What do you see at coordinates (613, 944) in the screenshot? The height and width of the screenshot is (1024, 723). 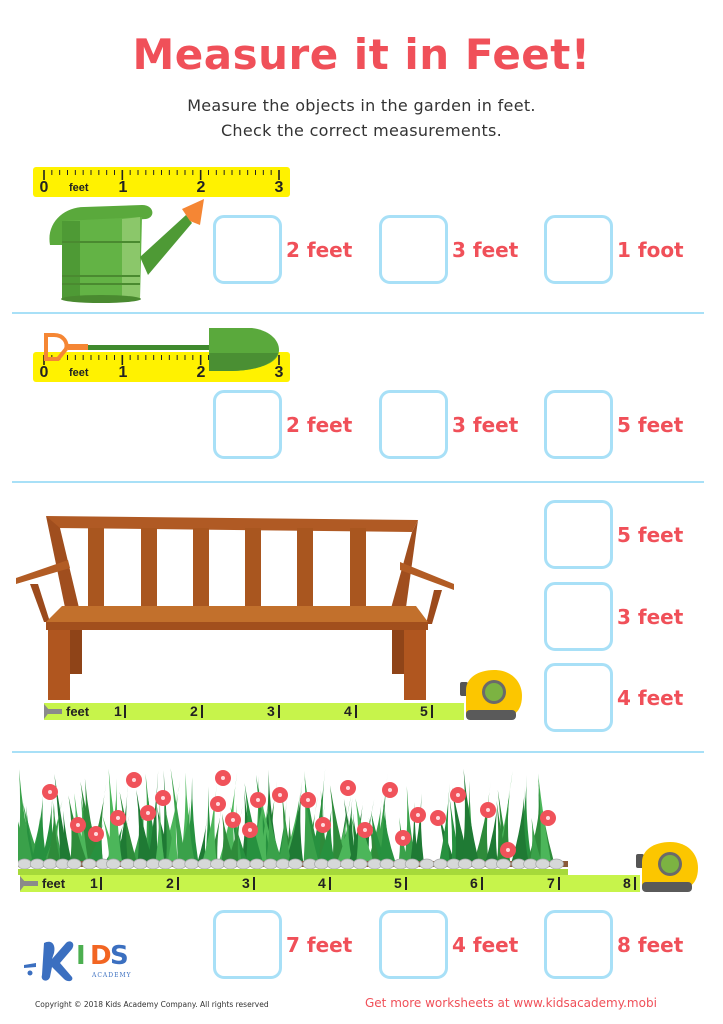 I see `answer-option: 8 feet` at bounding box center [613, 944].